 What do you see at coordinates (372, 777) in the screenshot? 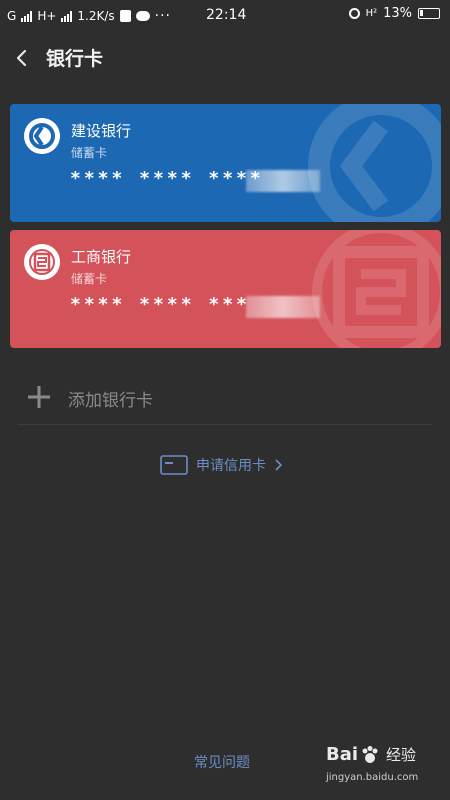
I see `baidu-url: jingyan.baidu.com` at bounding box center [372, 777].